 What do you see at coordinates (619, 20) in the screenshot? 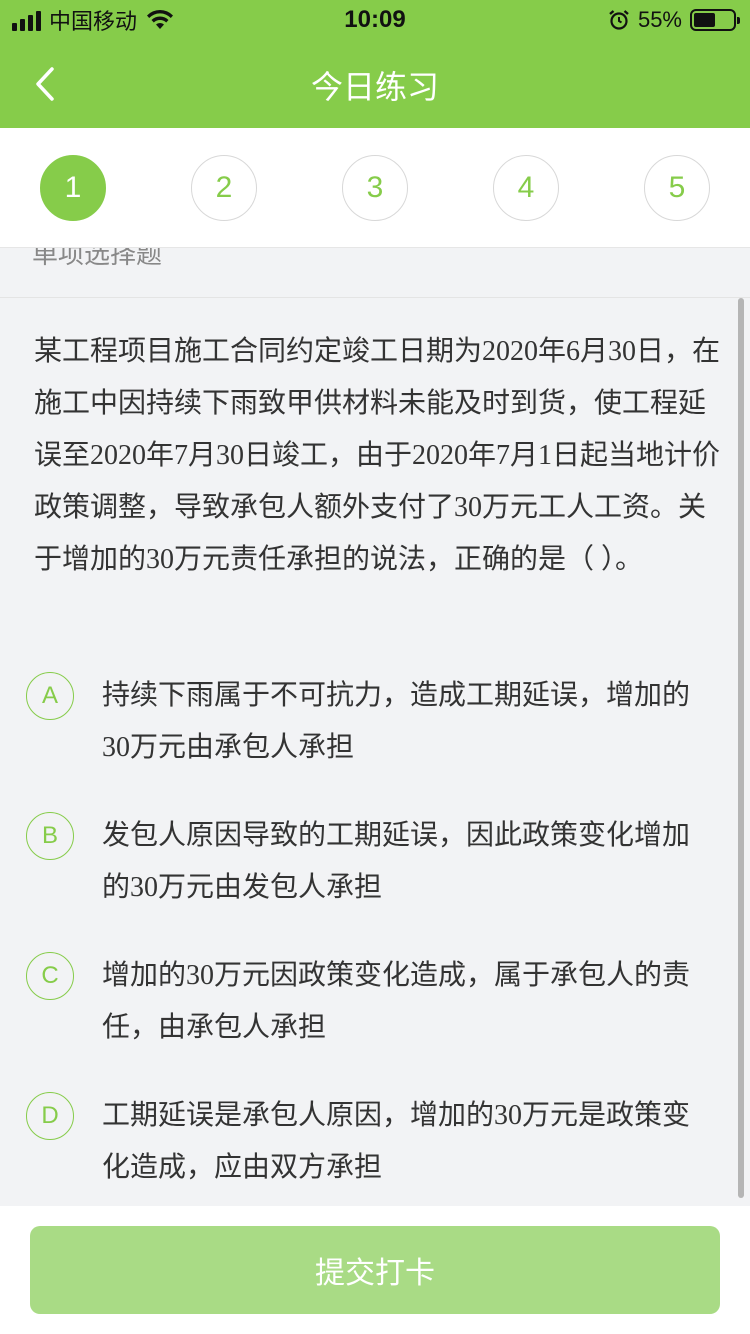
I see `alarm-clock-icon` at bounding box center [619, 20].